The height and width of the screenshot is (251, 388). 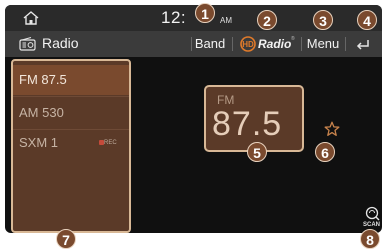 I want to click on back-arrow-icon, so click(x=363, y=44).